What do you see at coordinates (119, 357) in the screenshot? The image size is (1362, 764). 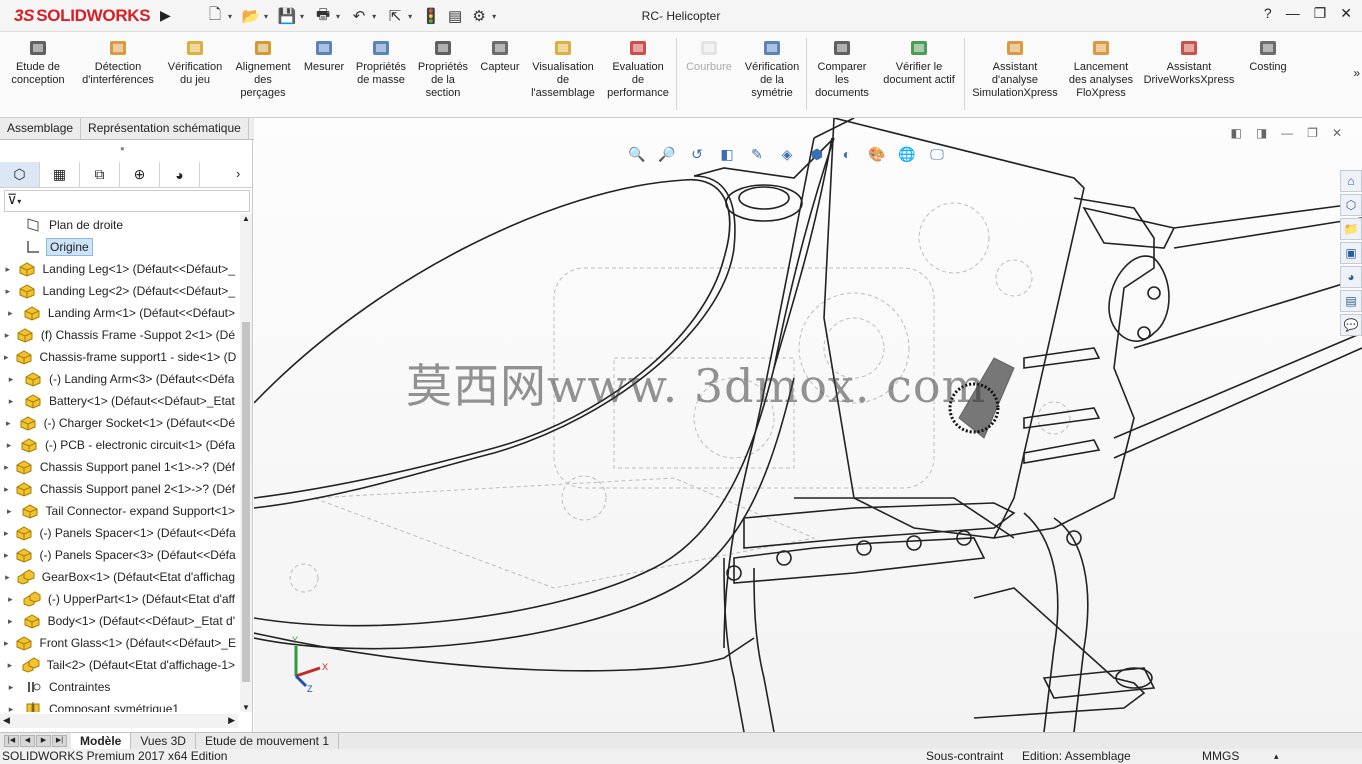 I see `tree-item: ▸ Chassis-frame support1 - side<1> (D` at bounding box center [119, 357].